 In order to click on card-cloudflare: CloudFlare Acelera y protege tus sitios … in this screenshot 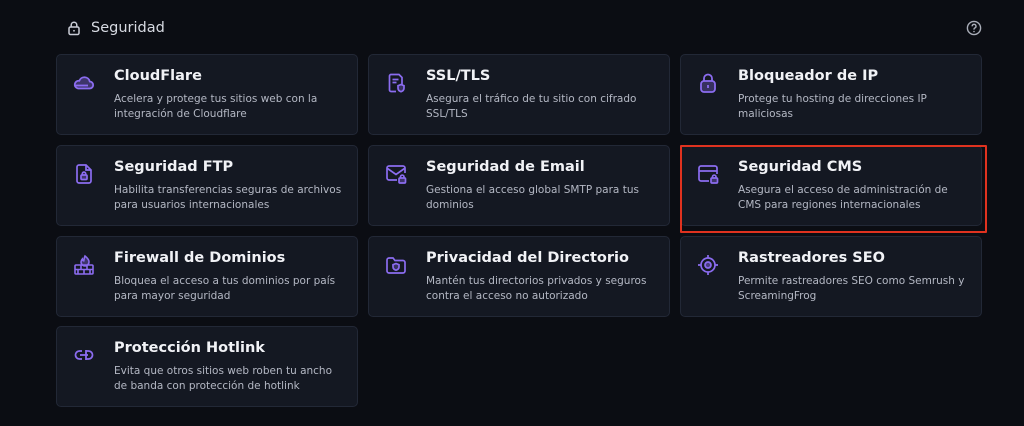, I will do `click(207, 94)`.